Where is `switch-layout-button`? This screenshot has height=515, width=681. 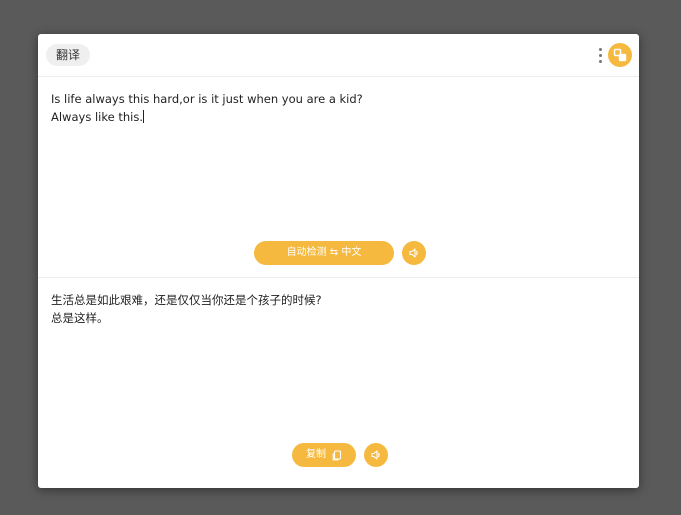
switch-layout-button is located at coordinates (620, 55).